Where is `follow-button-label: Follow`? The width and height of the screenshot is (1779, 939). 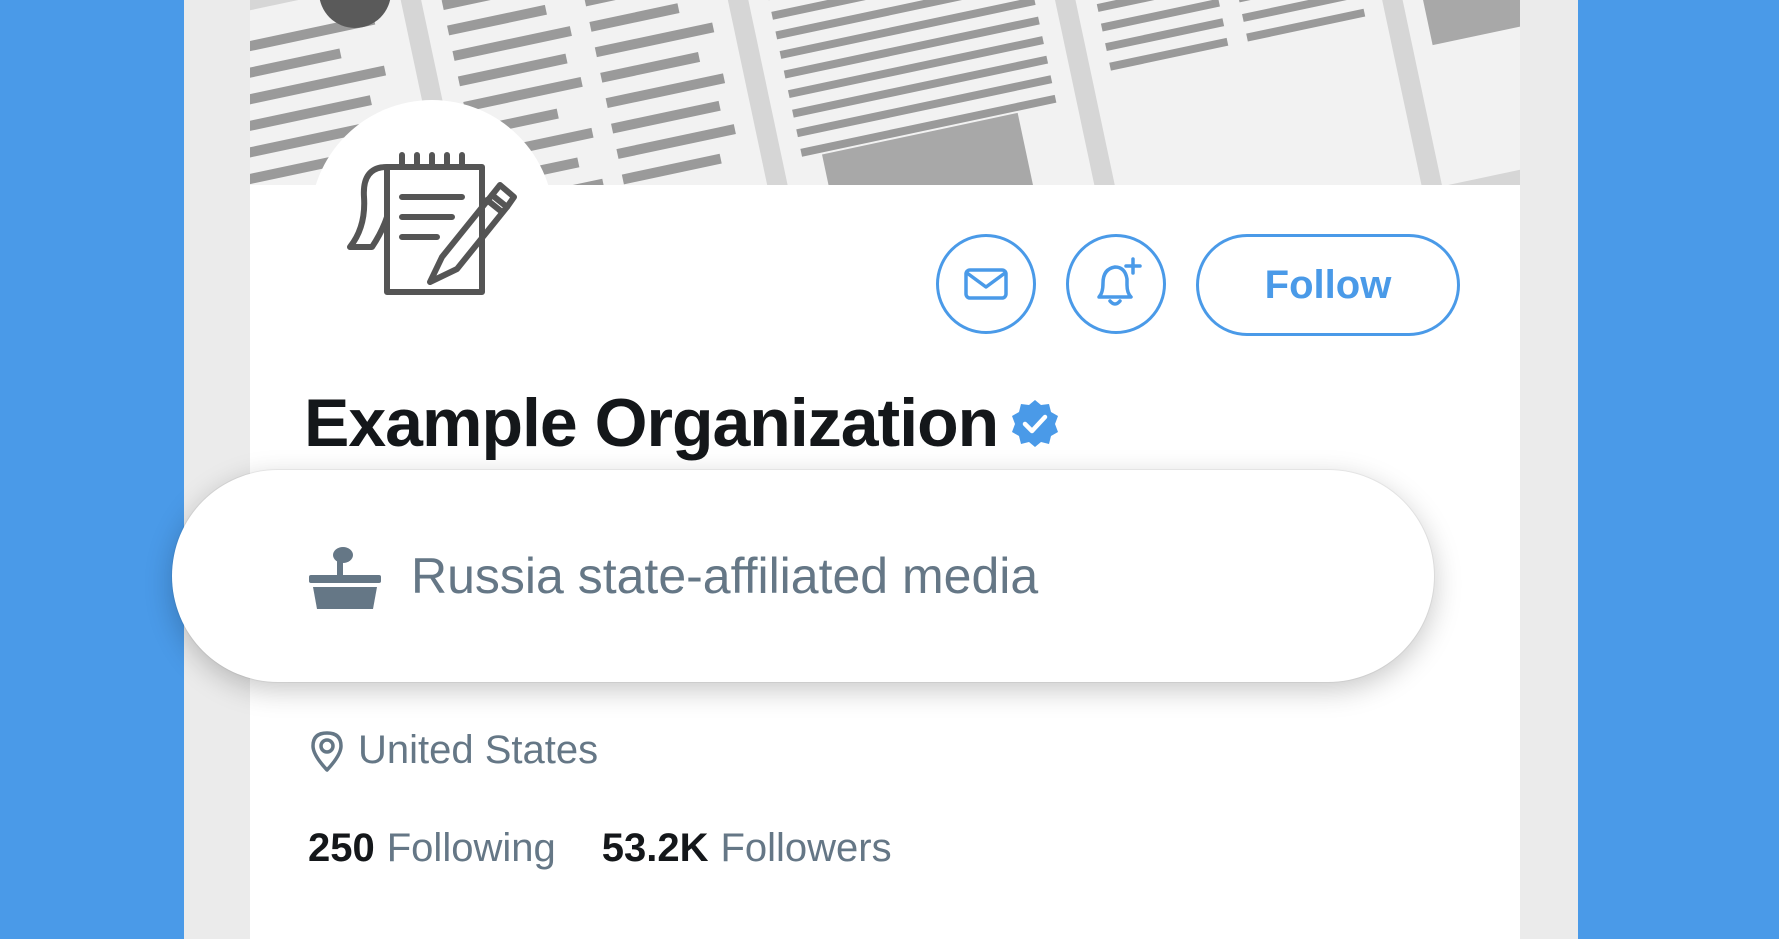
follow-button-label: Follow is located at coordinates (1328, 284).